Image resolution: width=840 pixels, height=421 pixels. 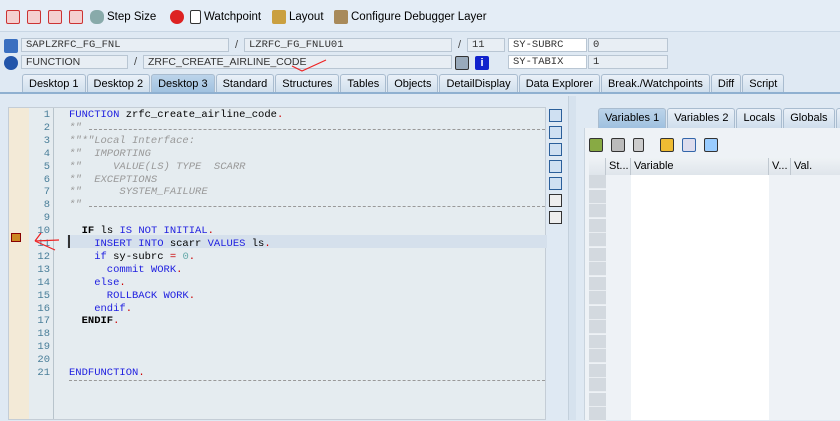 I want to click on code-line: *"*"Local Interface:, so click(x=132, y=141).